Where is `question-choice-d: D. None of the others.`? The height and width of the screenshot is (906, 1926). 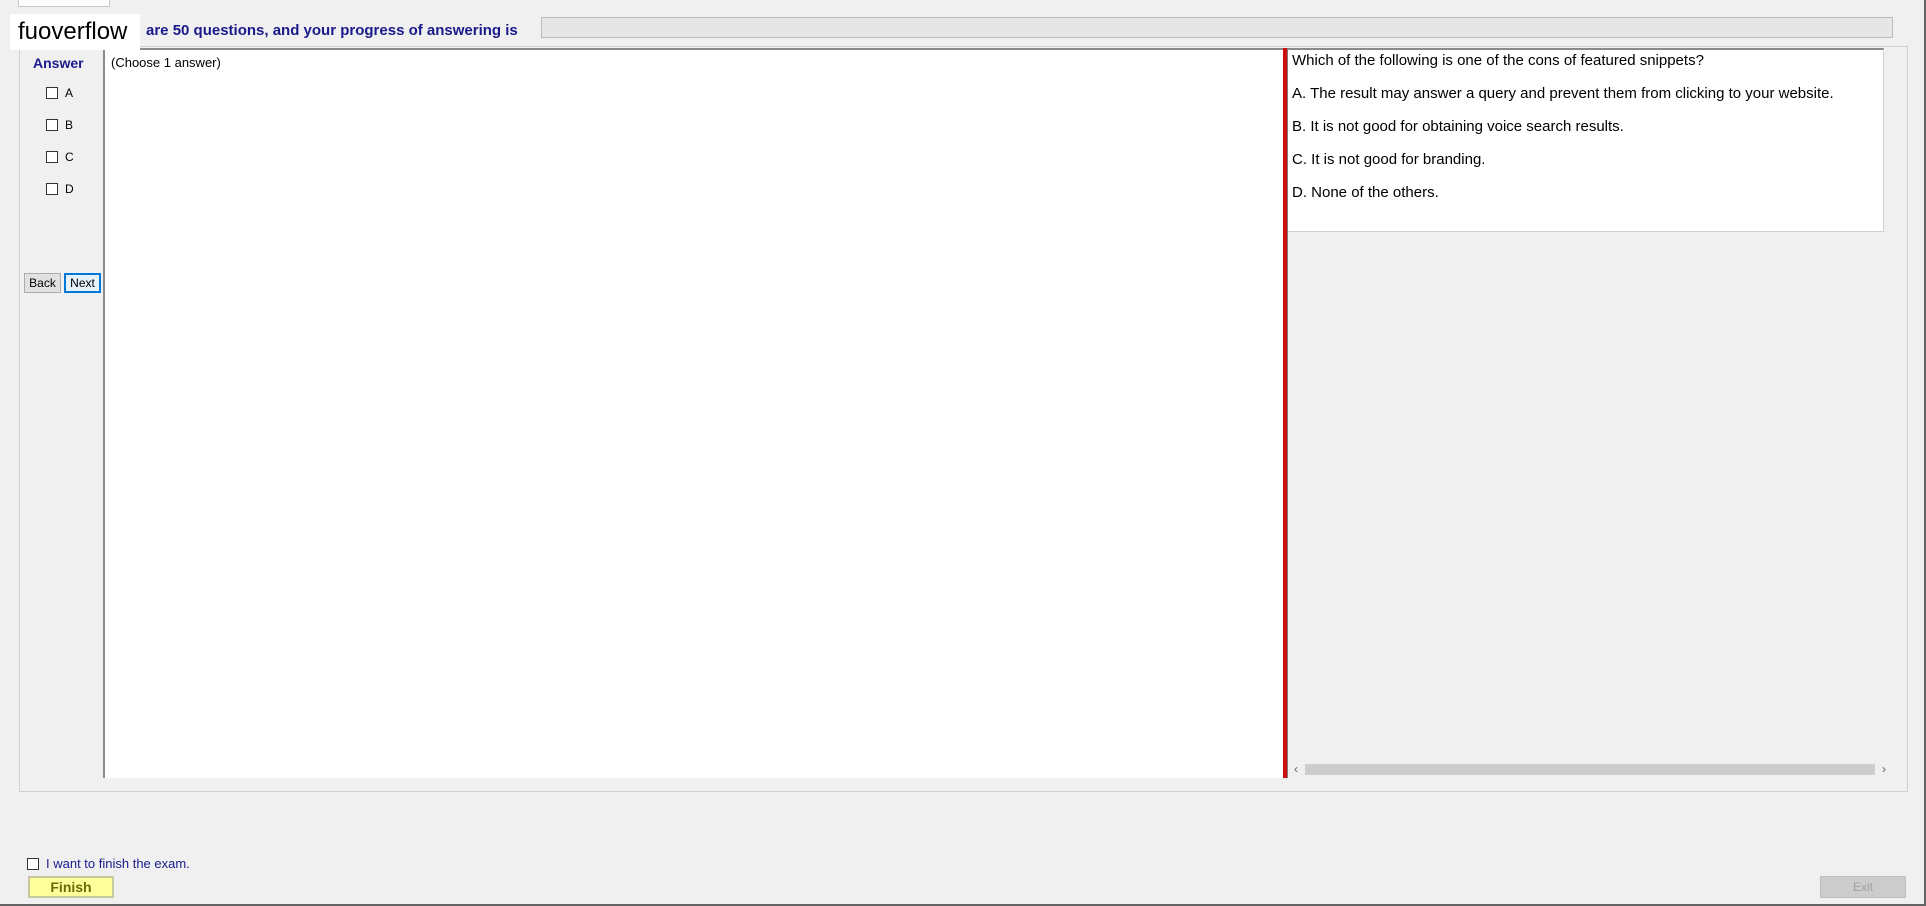 question-choice-d: D. None of the others. is located at coordinates (1365, 192).